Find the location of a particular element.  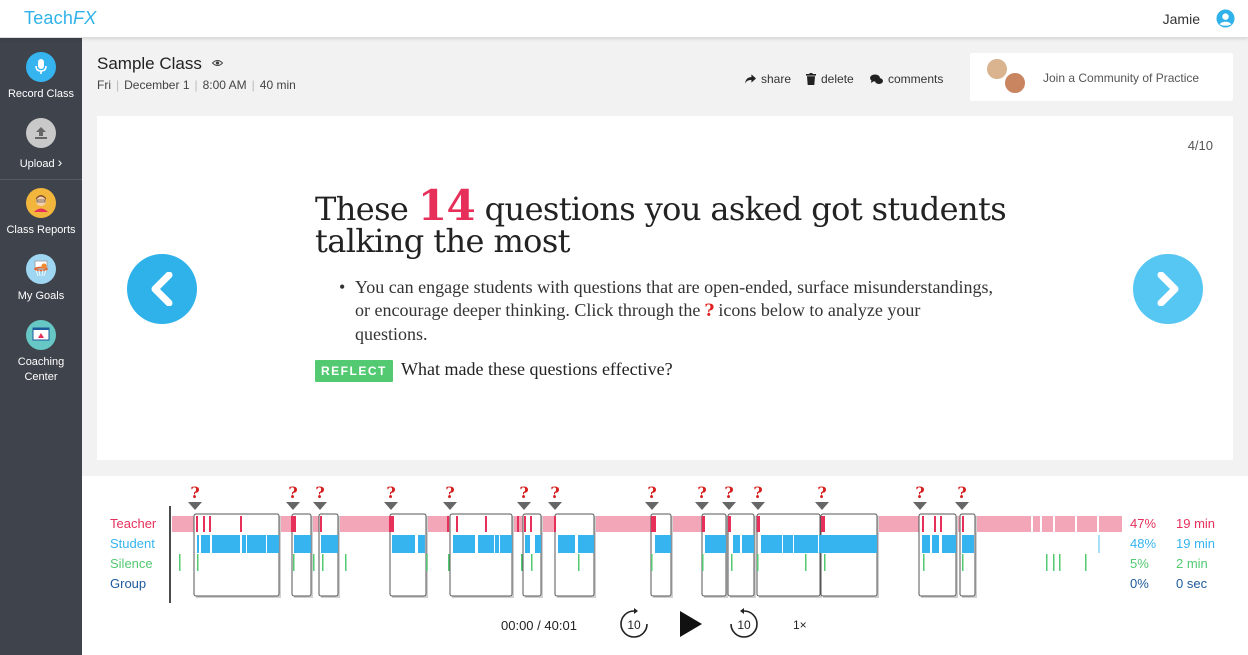

class-date: December 1 is located at coordinates (157, 85).